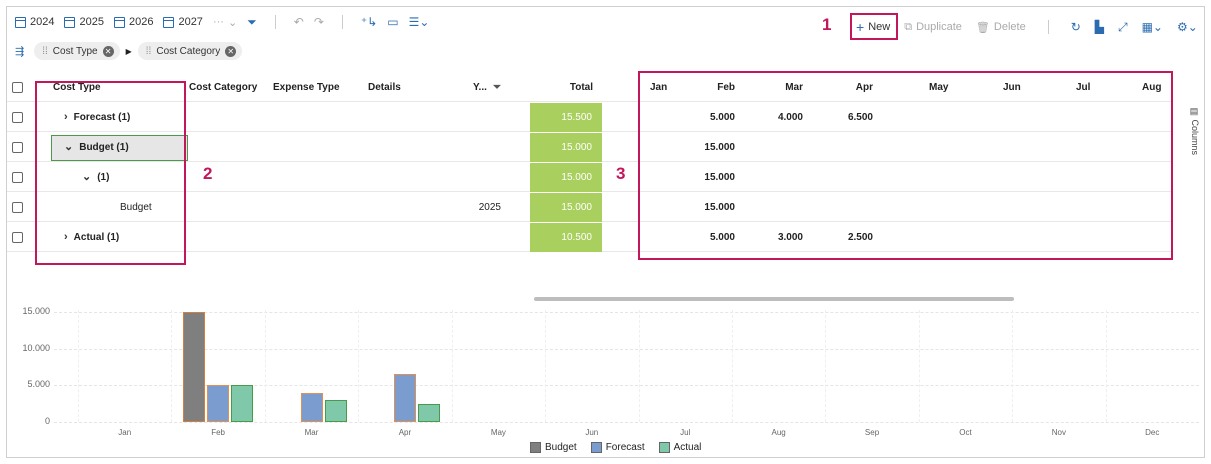 The height and width of the screenshot is (464, 1211). I want to click on add-child-icon: ⁺↳, so click(369, 22).